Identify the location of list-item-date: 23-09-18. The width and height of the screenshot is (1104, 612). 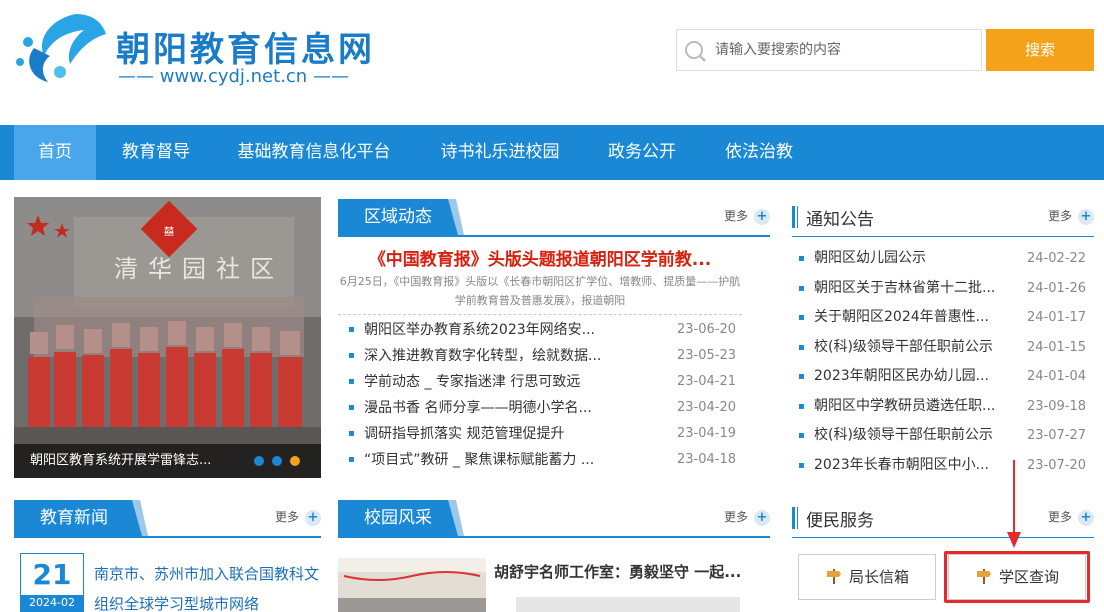
(1056, 406).